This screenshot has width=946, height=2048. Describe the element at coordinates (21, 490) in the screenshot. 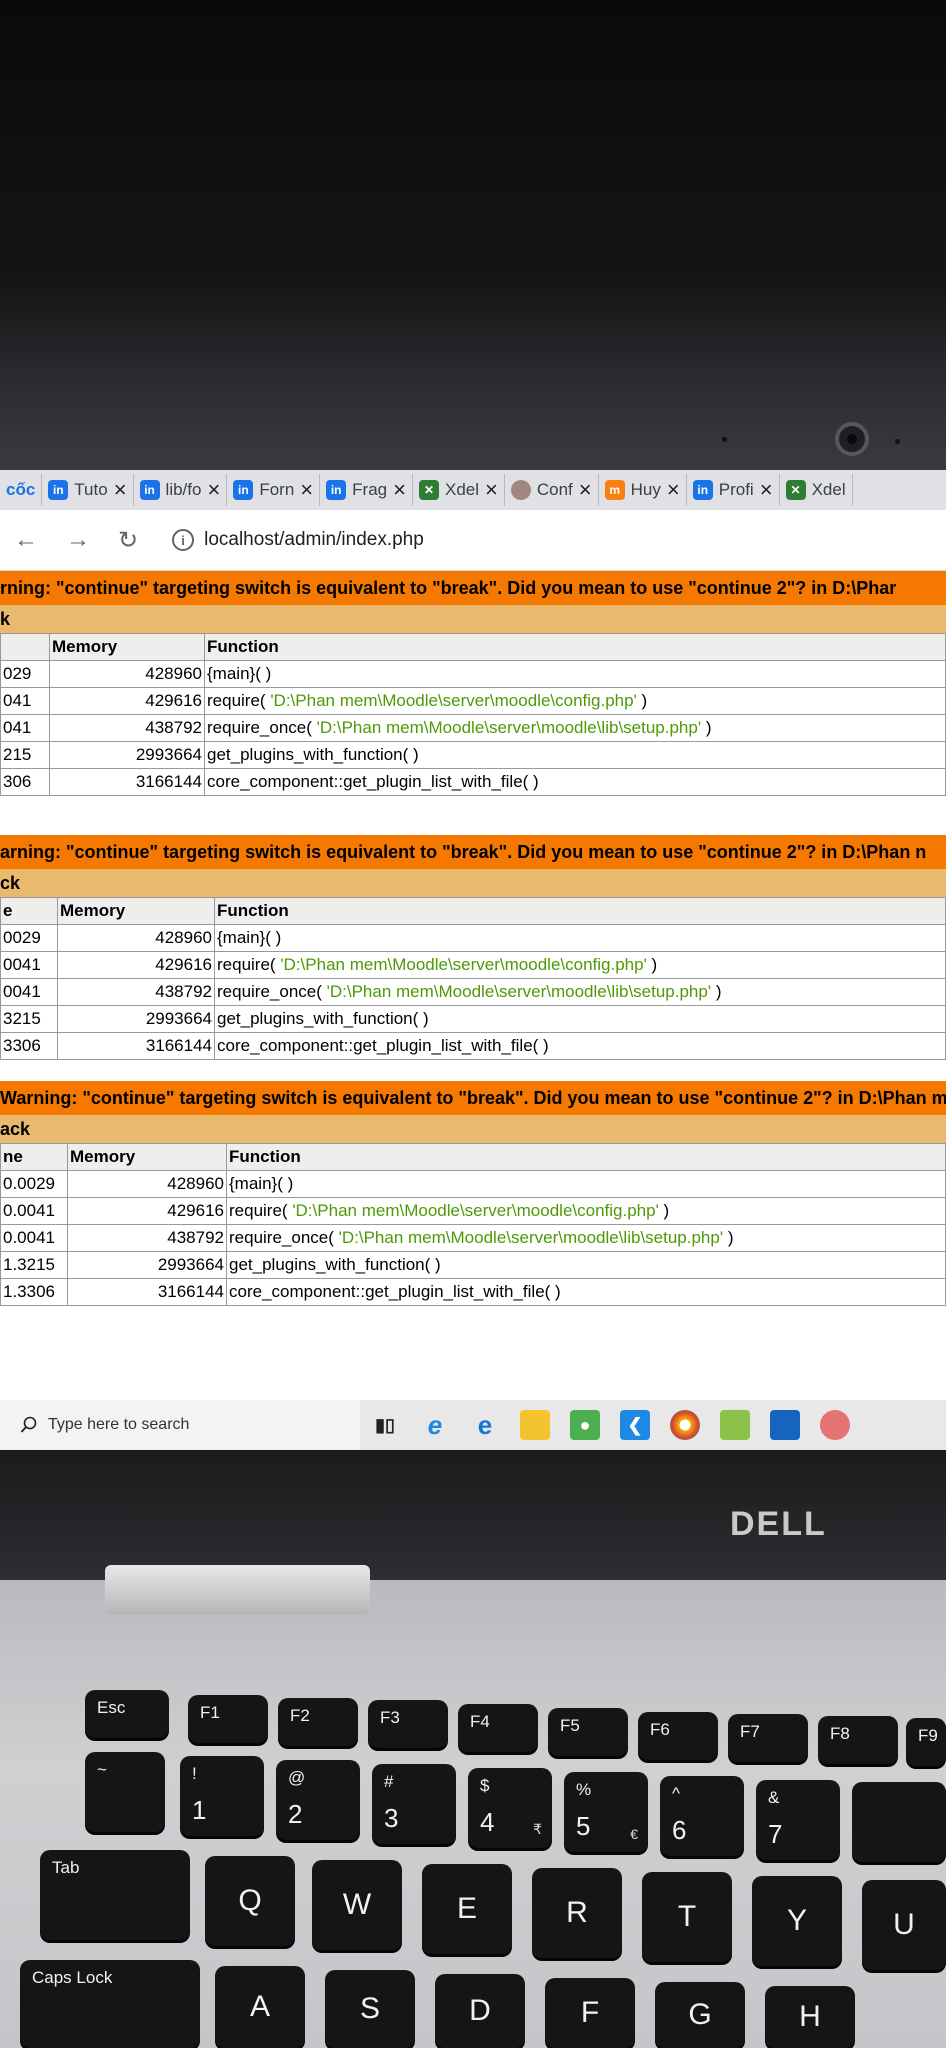

I see `browser-tab: cốc` at that location.